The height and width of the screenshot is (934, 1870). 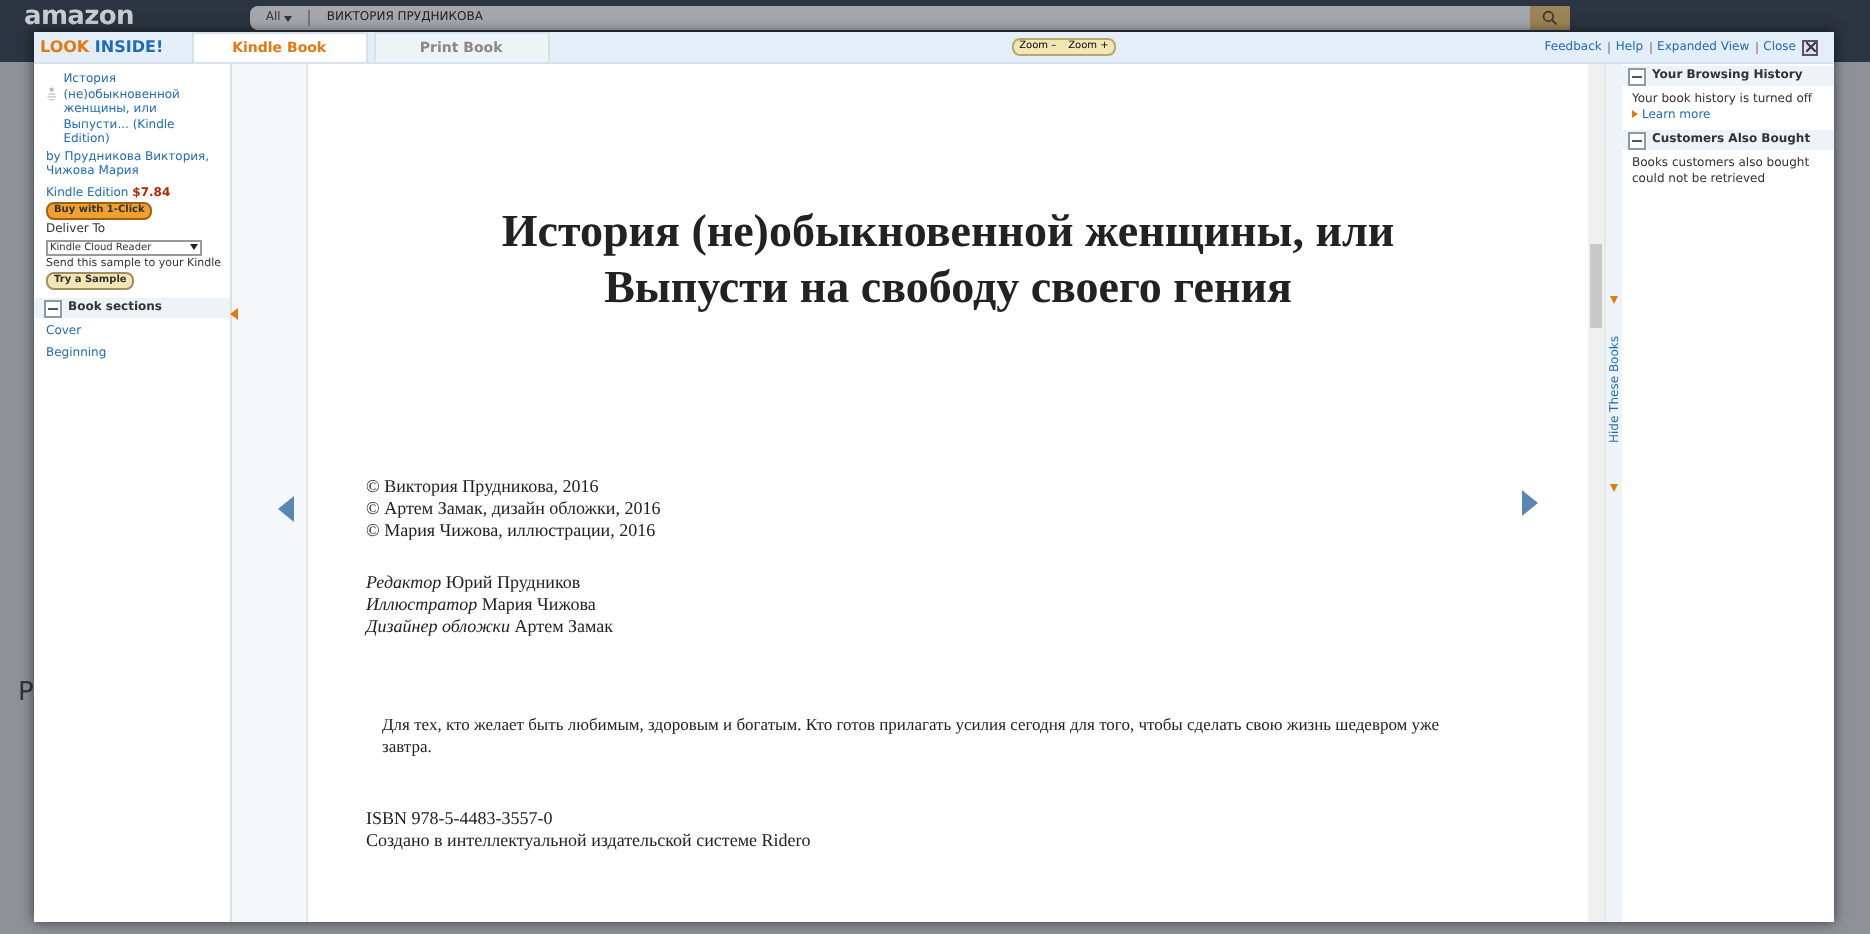 What do you see at coordinates (1530, 503) in the screenshot?
I see `next-page-arrow-icon` at bounding box center [1530, 503].